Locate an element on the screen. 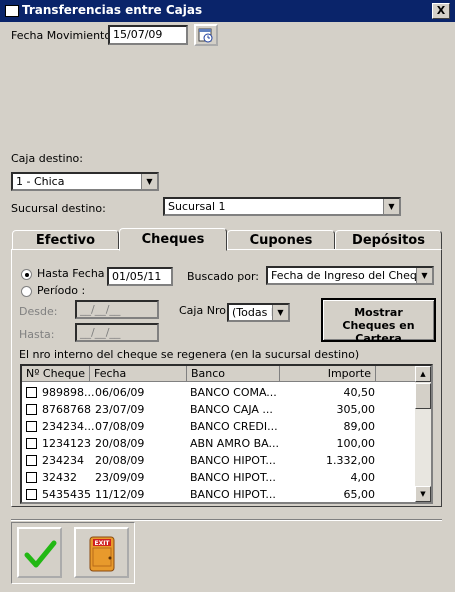 The image size is (455, 592). window-title: Transferencias entre Cajas is located at coordinates (112, 10).